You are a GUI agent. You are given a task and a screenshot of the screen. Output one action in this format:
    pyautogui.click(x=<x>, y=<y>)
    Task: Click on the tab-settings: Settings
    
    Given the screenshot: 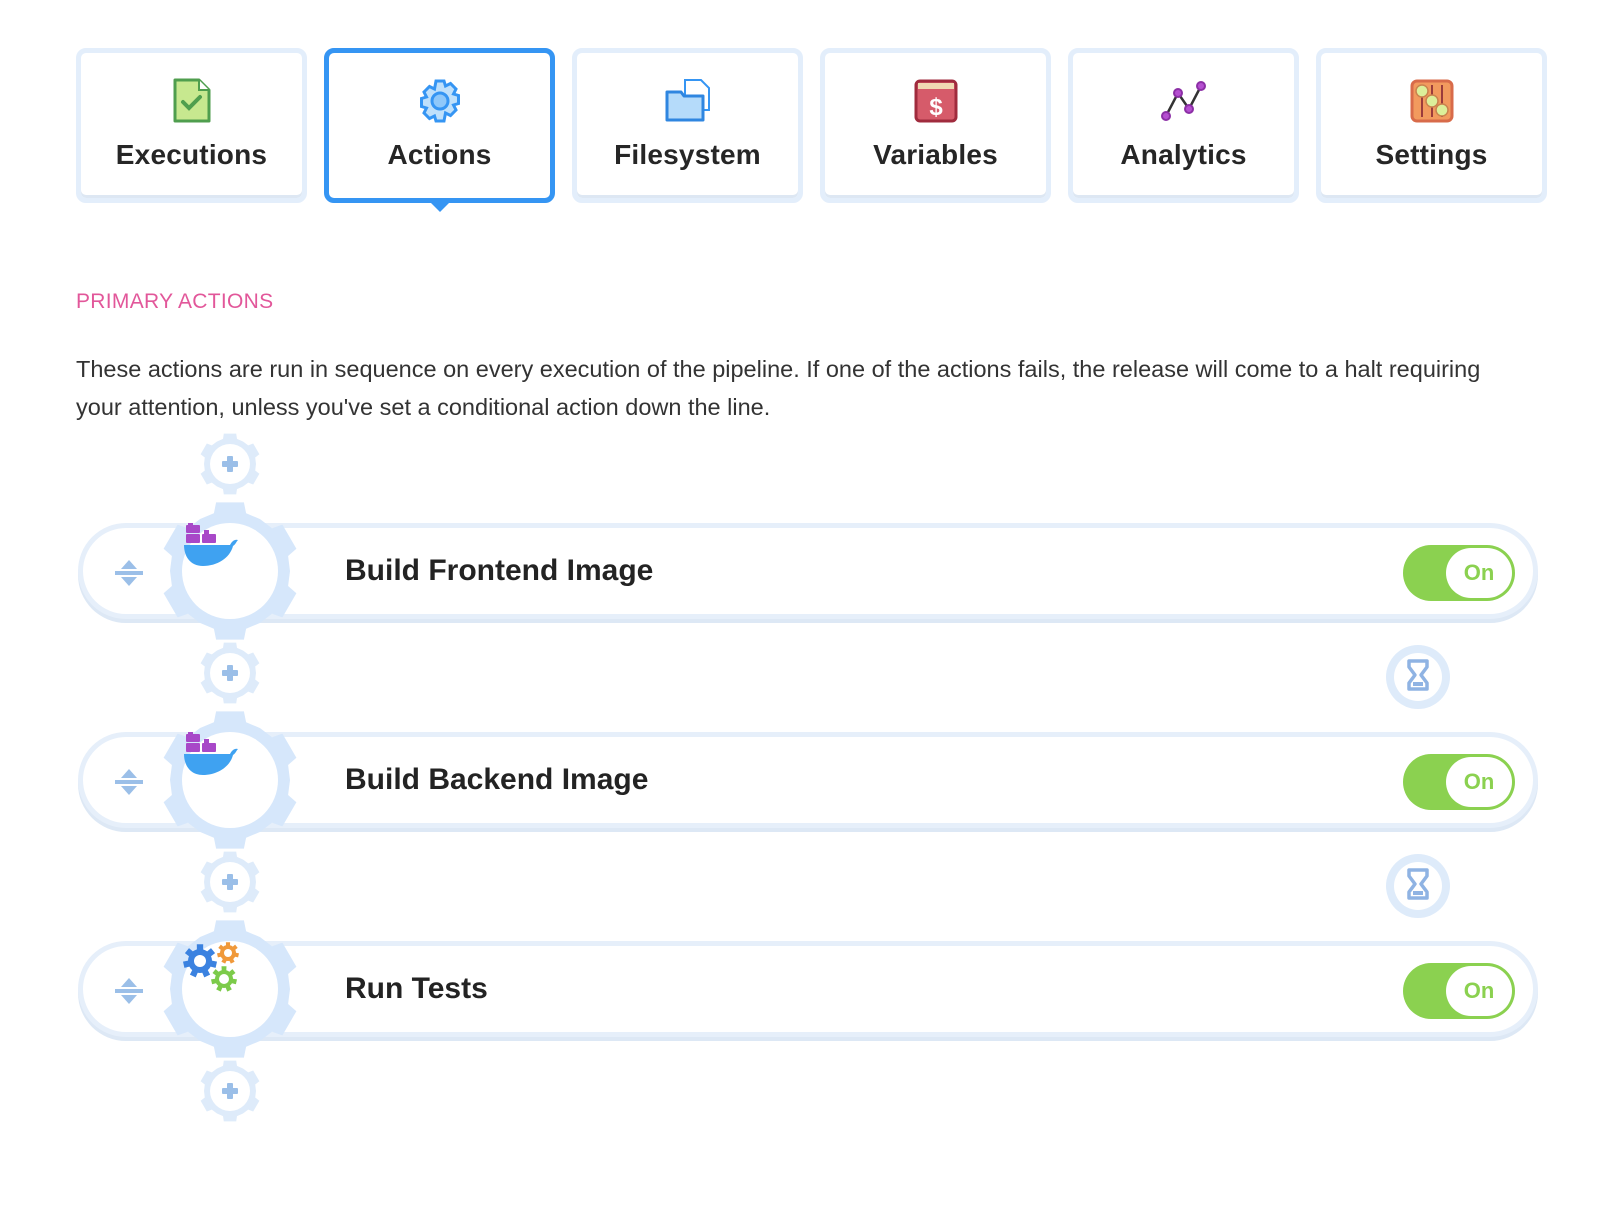 What is the action you would take?
    pyautogui.click(x=1431, y=125)
    